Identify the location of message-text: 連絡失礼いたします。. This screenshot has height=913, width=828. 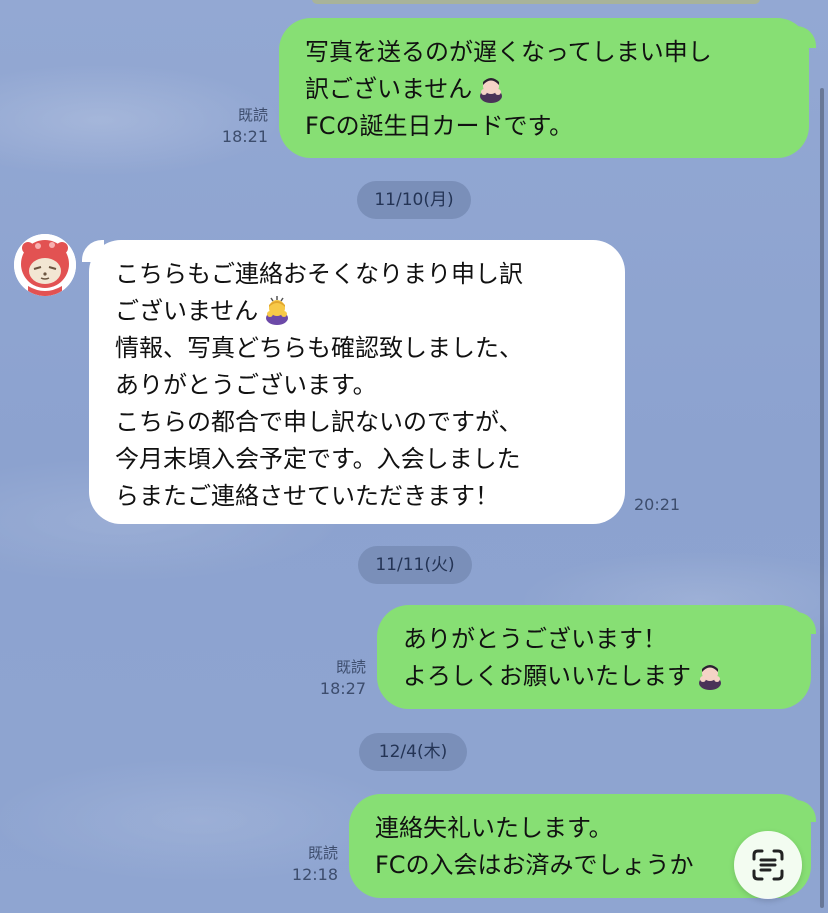
(494, 828).